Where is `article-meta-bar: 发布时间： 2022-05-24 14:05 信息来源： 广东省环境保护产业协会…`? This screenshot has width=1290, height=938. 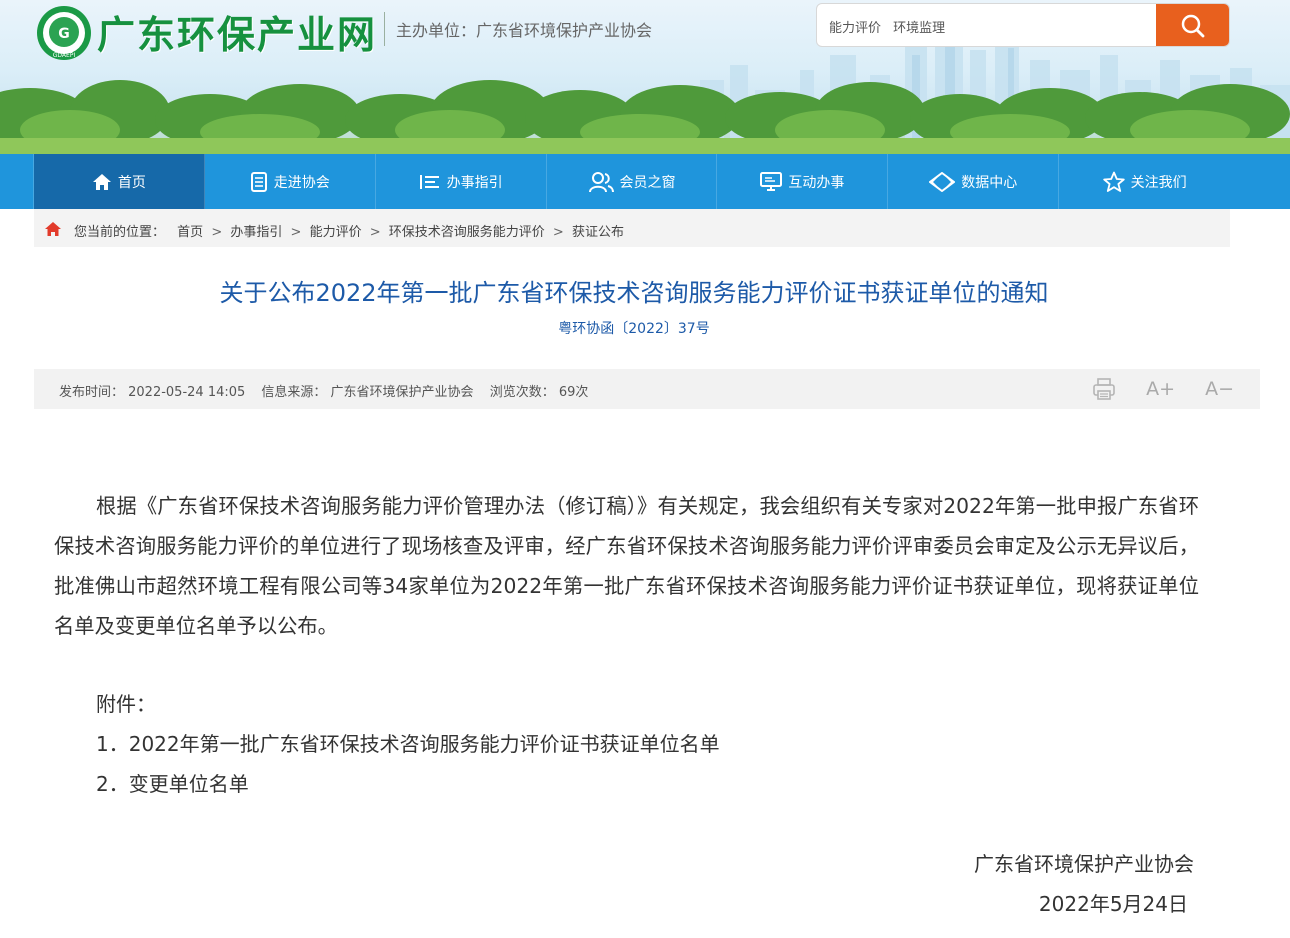 article-meta-bar: 发布时间： 2022-05-24 14:05 信息来源： 广东省环境保护产业协会… is located at coordinates (647, 389).